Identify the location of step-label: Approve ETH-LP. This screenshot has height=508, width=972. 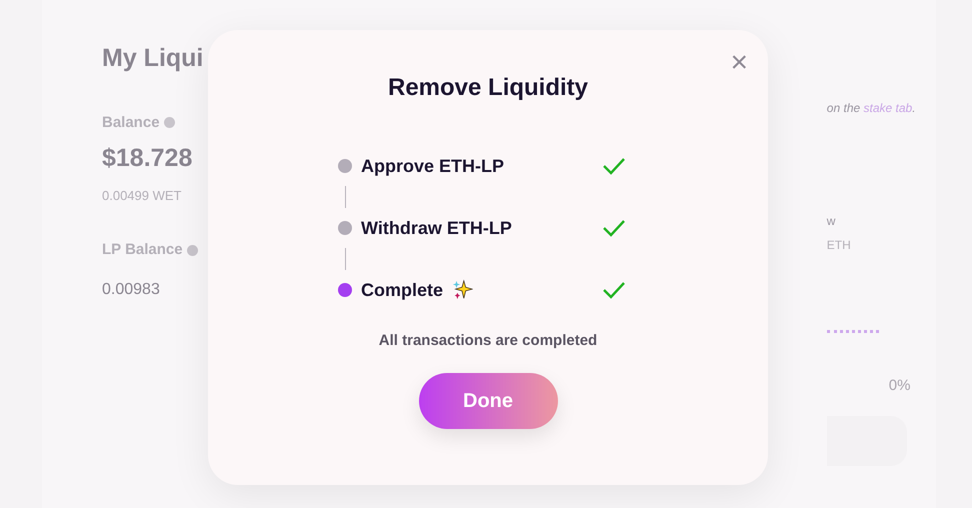
(432, 166).